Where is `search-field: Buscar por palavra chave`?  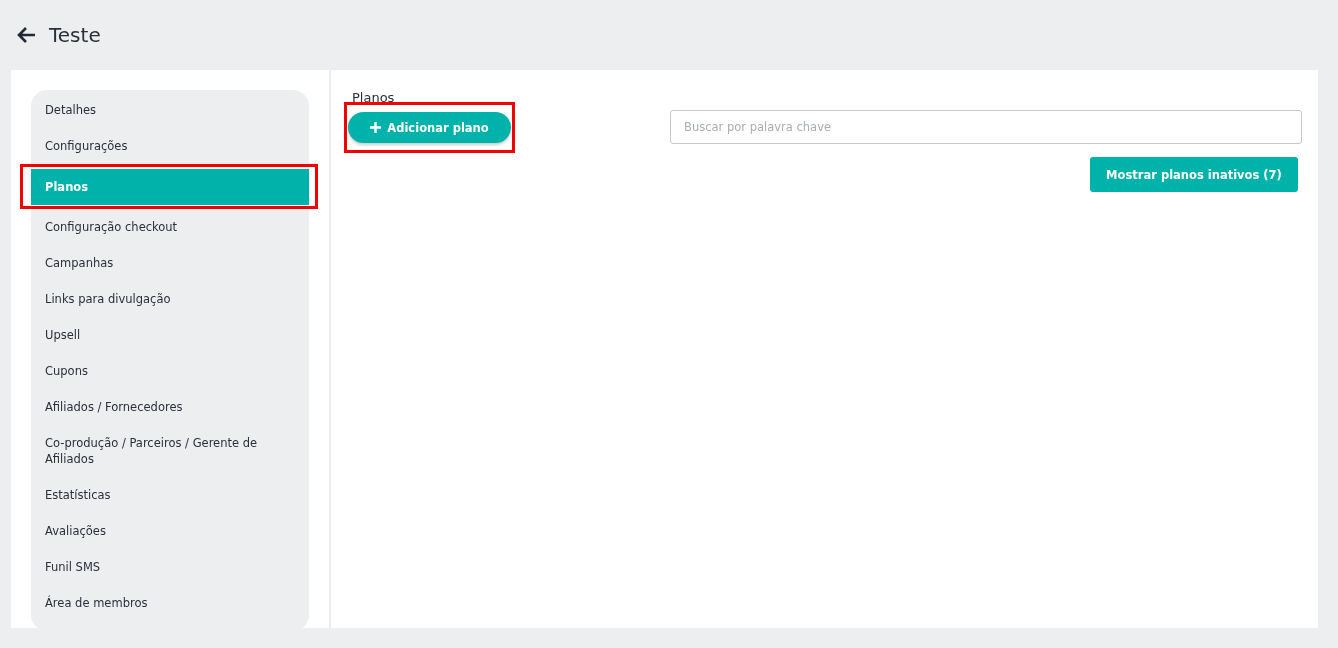 search-field: Buscar por palavra chave is located at coordinates (986, 127).